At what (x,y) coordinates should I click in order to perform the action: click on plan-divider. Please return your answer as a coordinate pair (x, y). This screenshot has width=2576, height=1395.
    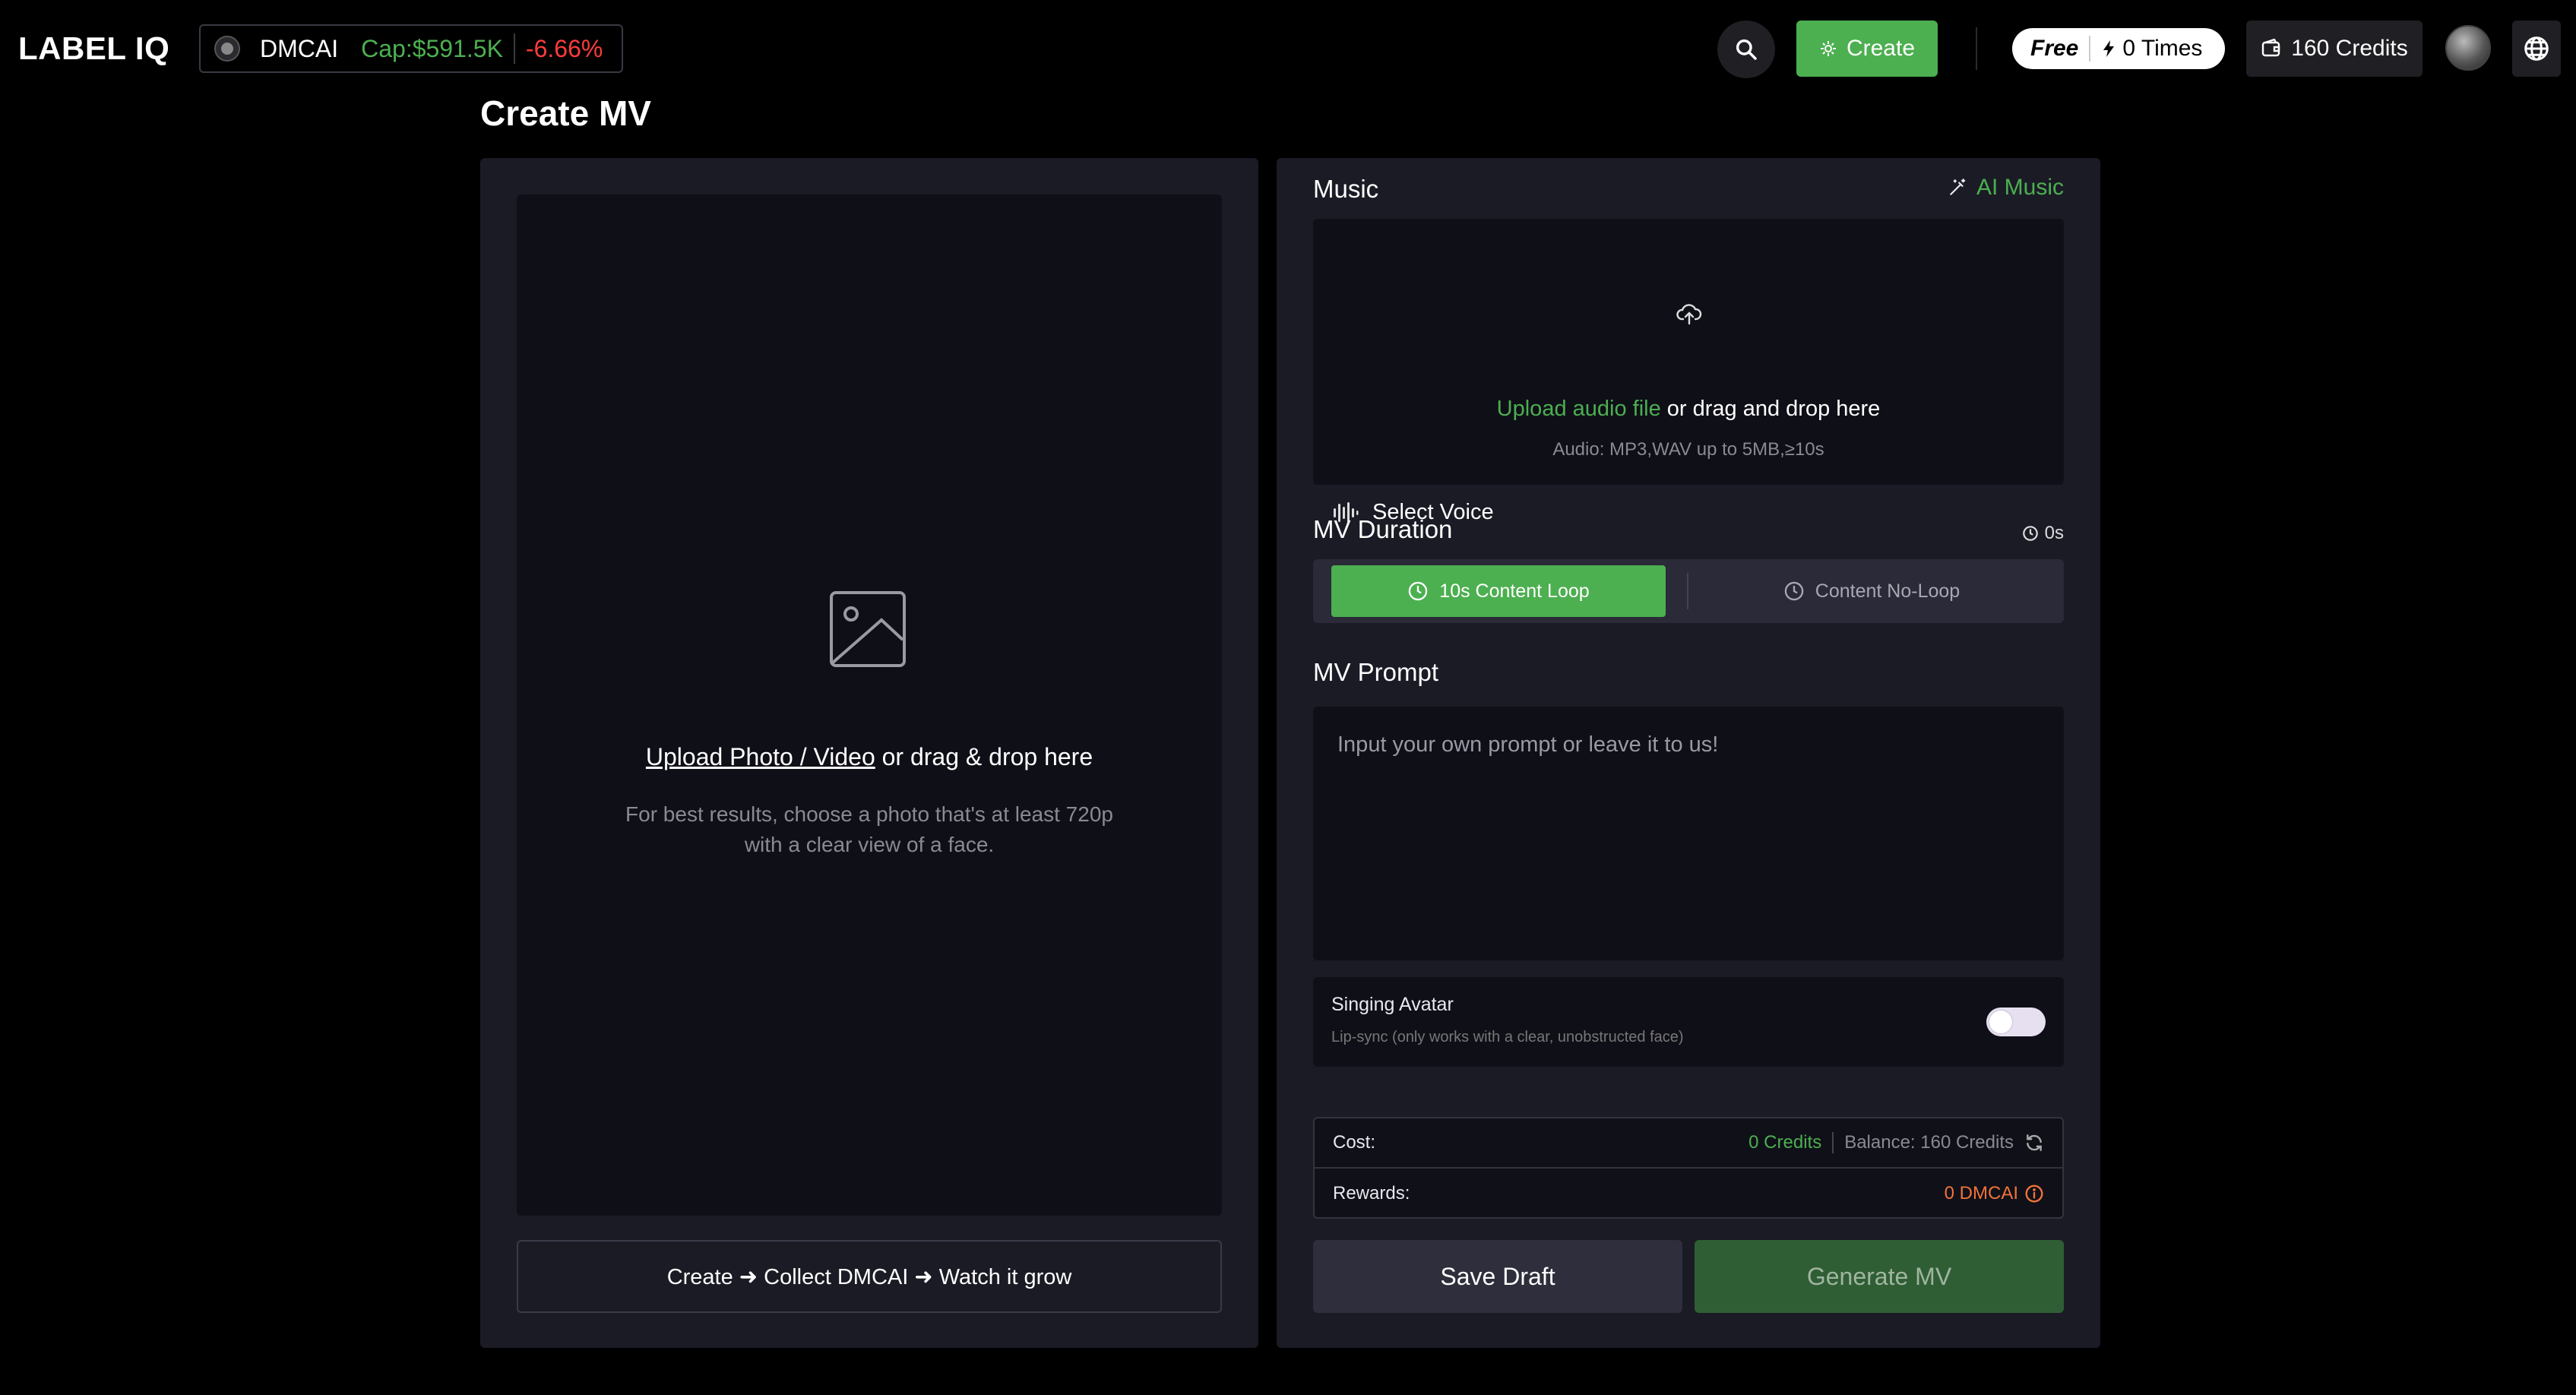
    Looking at the image, I should click on (2090, 49).